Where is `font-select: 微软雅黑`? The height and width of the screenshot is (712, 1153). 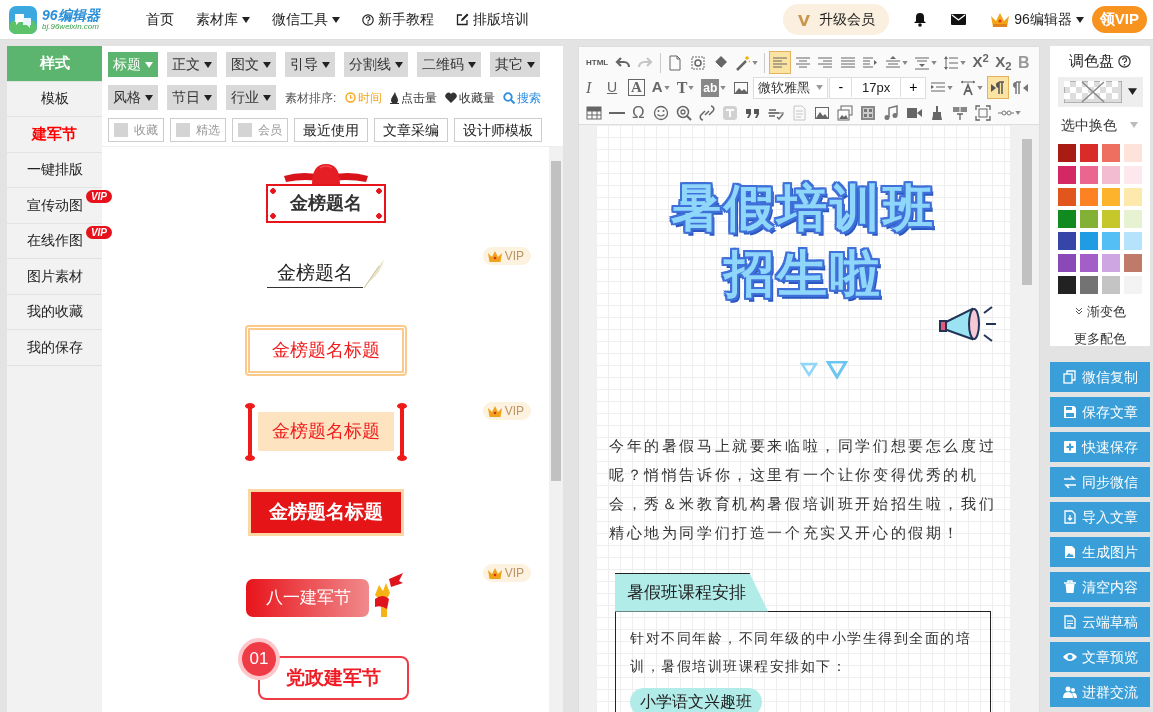
font-select: 微软雅黑 is located at coordinates (791, 87).